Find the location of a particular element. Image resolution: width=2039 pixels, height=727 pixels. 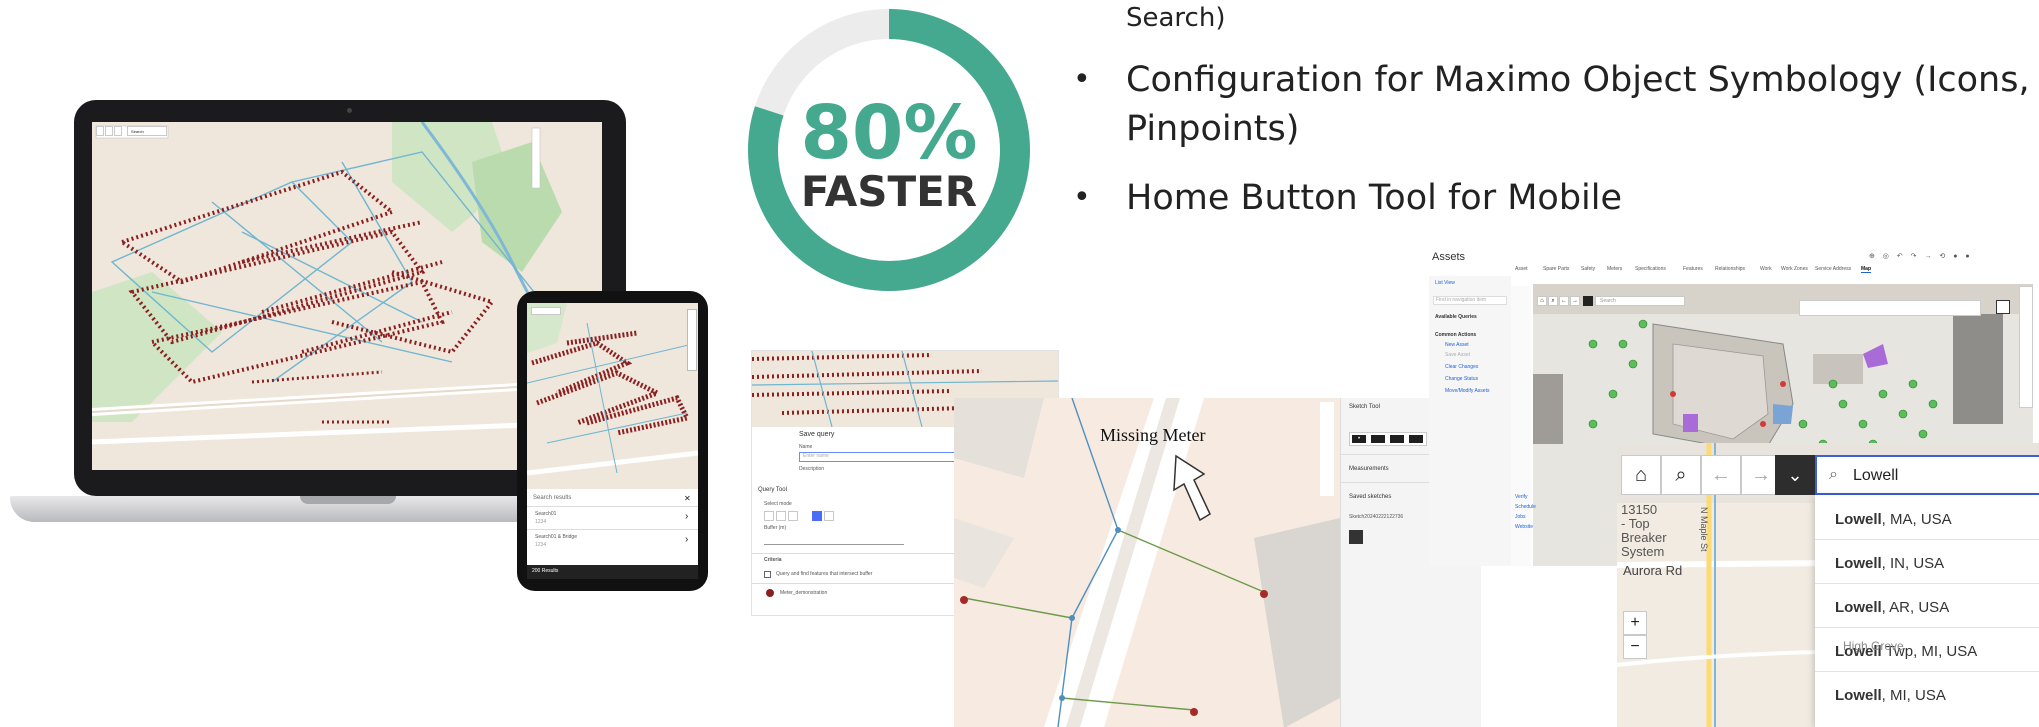

rectangle-sketch-icon is located at coordinates (1416, 439).